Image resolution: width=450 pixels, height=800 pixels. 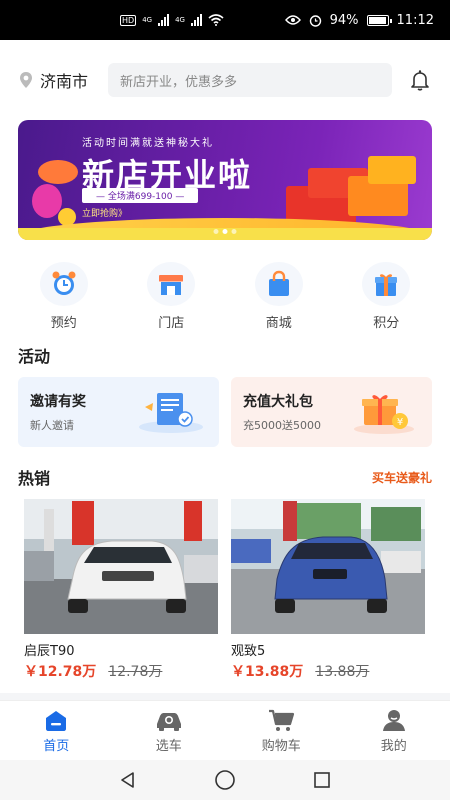 I want to click on activity-card-invite: 邀请有奖 新人邀请, so click(x=118, y=412).